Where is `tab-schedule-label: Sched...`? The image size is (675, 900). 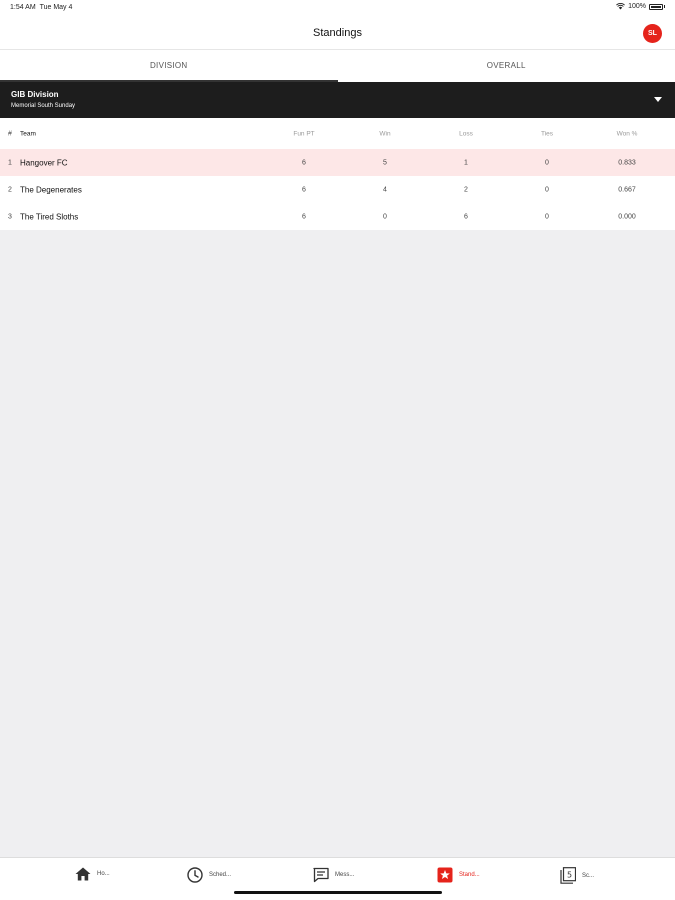 tab-schedule-label: Sched... is located at coordinates (220, 875).